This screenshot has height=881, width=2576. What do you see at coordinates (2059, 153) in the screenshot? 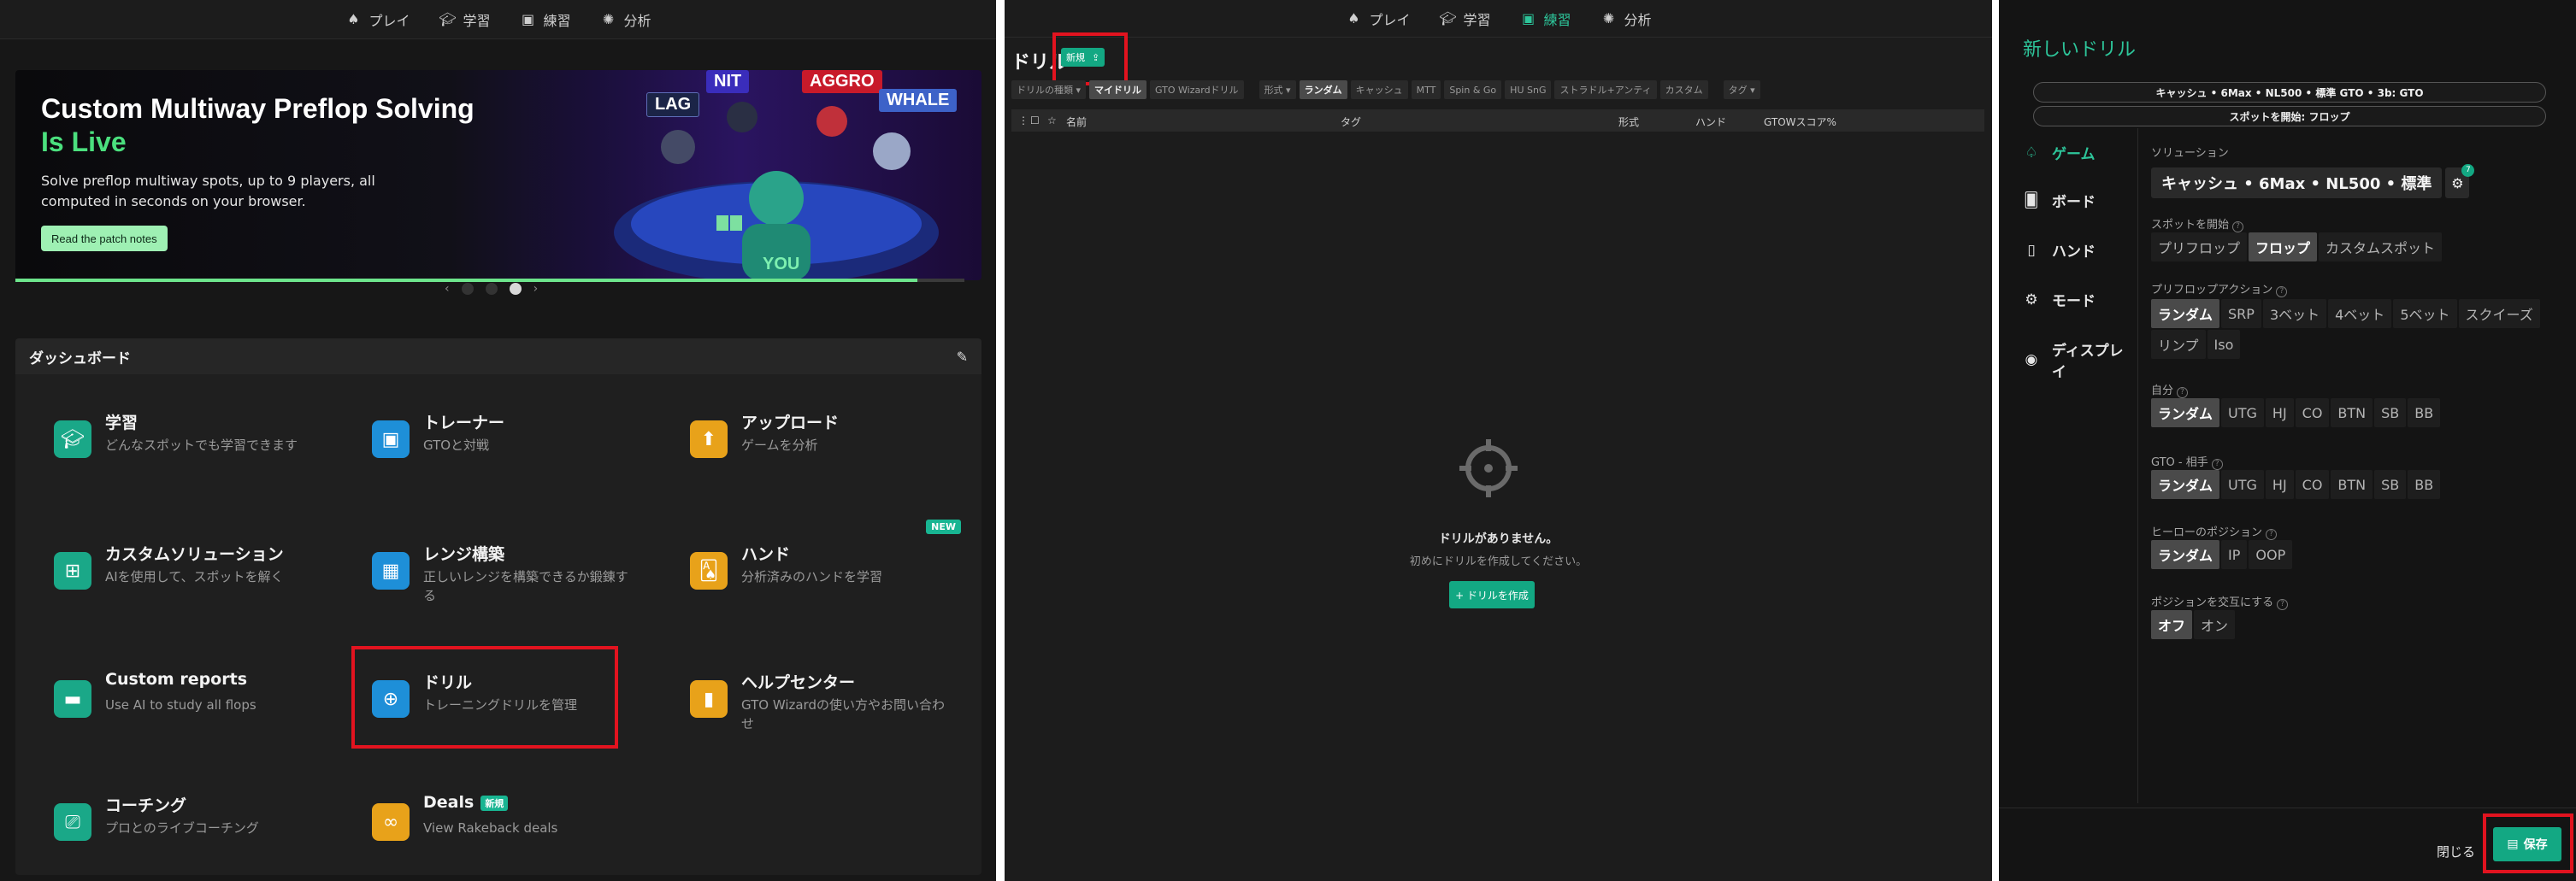
I see `sidebar-item-game: ♤ ゲーム` at bounding box center [2059, 153].